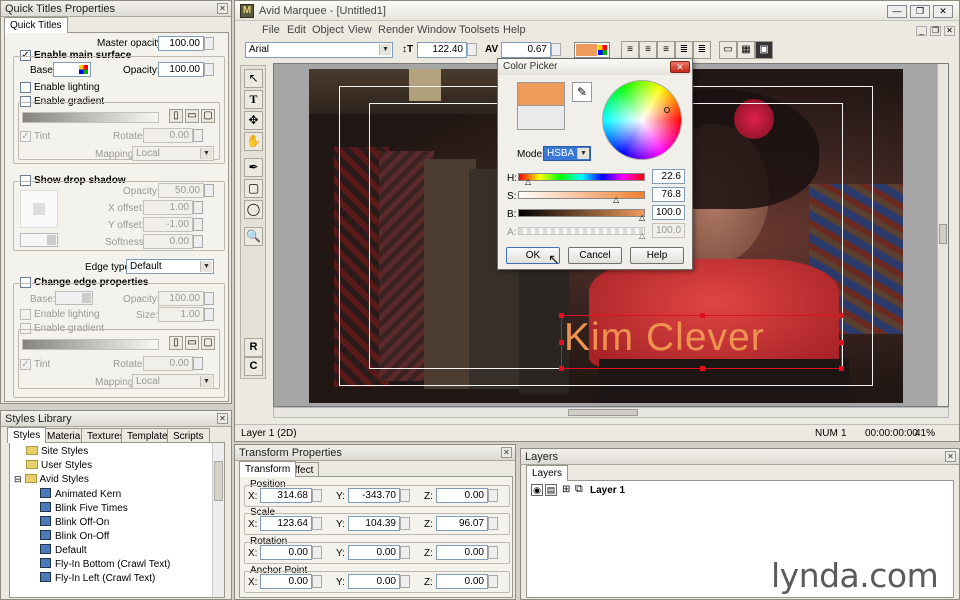  Describe the element at coordinates (462, 495) in the screenshot. I see `position-z-field: 0.00` at that location.